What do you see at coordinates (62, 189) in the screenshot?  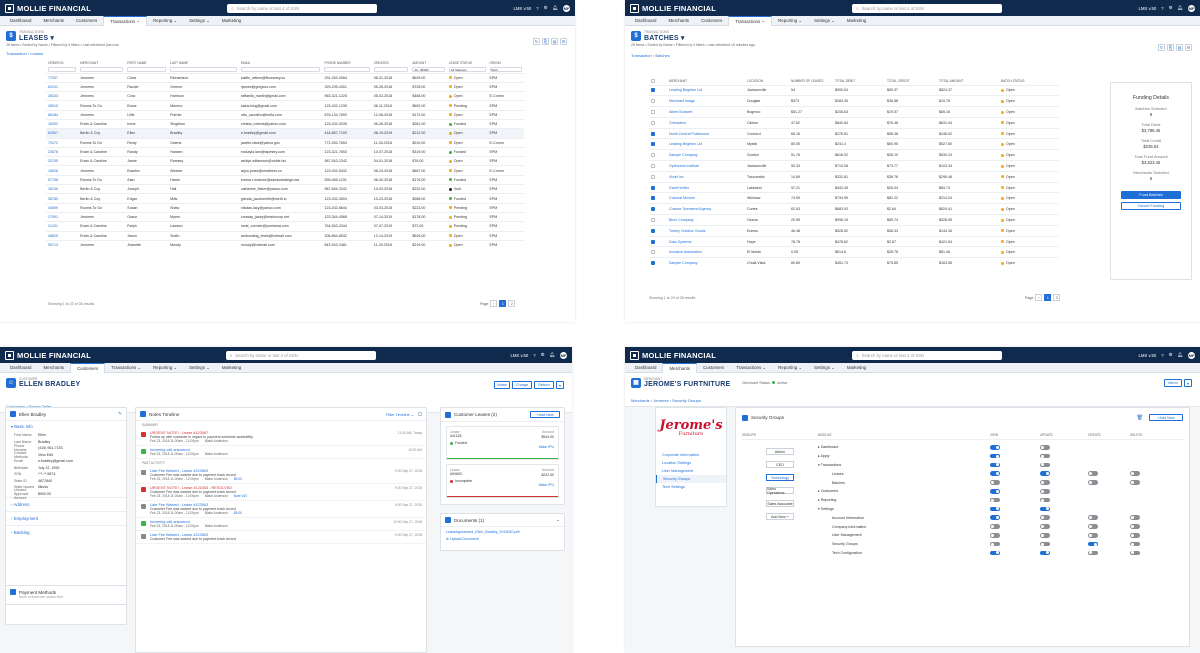 I see `table-cell: 18136` at bounding box center [62, 189].